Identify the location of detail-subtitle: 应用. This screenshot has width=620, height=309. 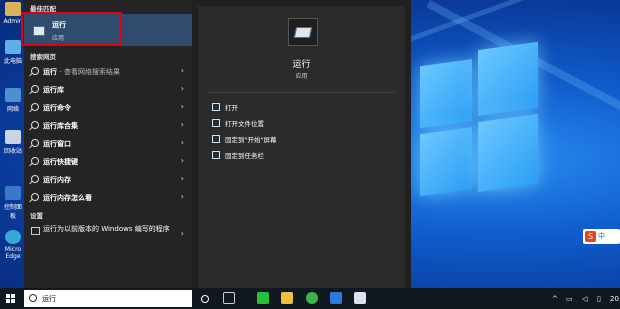
(301, 76).